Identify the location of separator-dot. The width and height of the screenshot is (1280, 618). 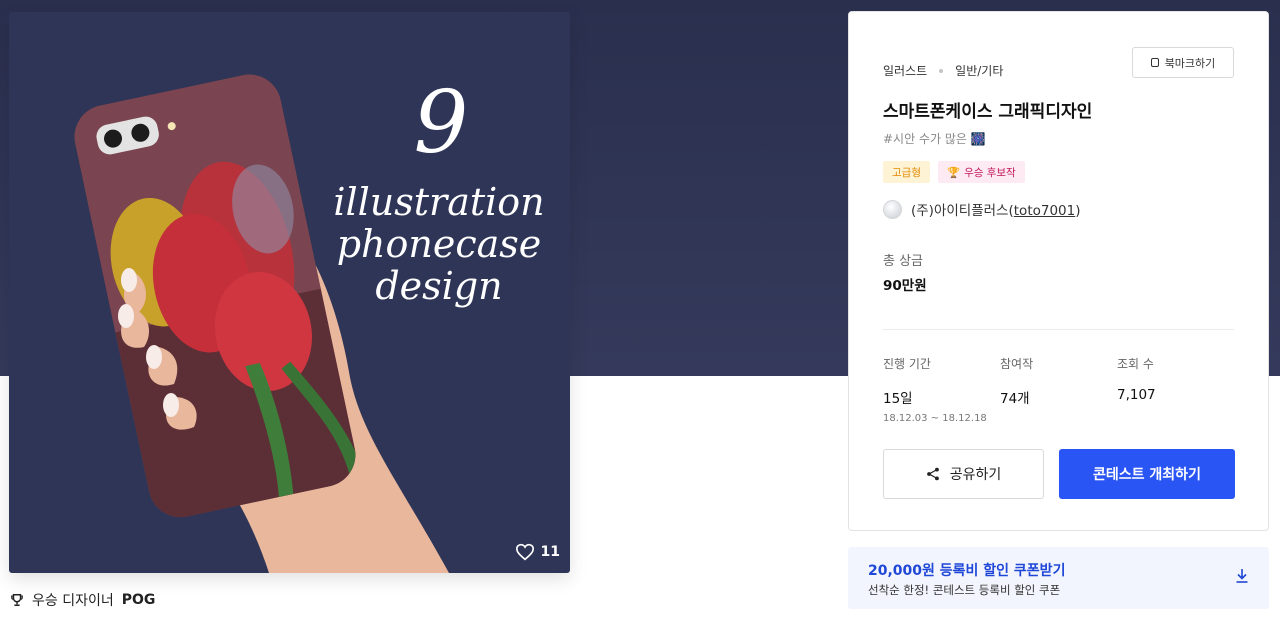
(941, 70).